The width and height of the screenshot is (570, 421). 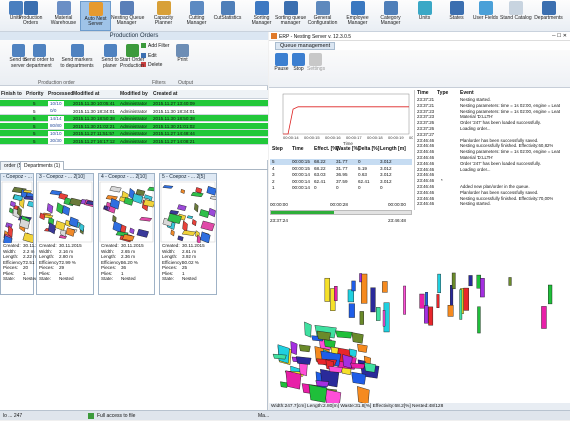 I want to click on ribbon-employee-manager-button: Employee Manager, so click(x=357, y=16).